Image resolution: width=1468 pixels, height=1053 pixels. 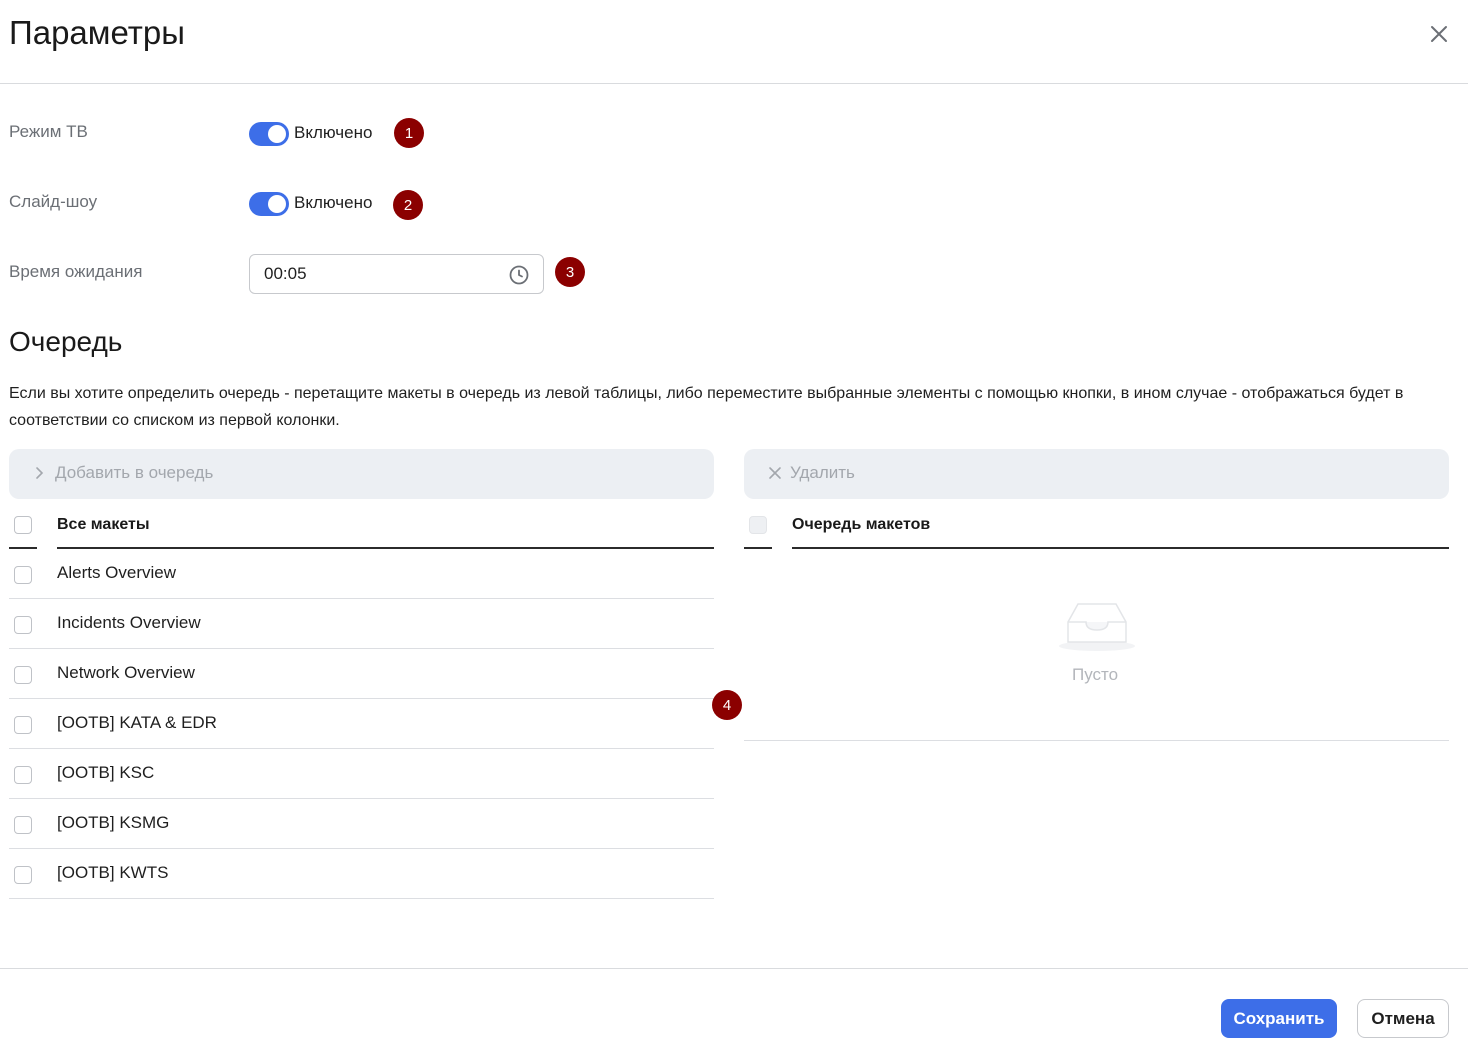 I want to click on queue-title: Очередь, so click(x=66, y=341).